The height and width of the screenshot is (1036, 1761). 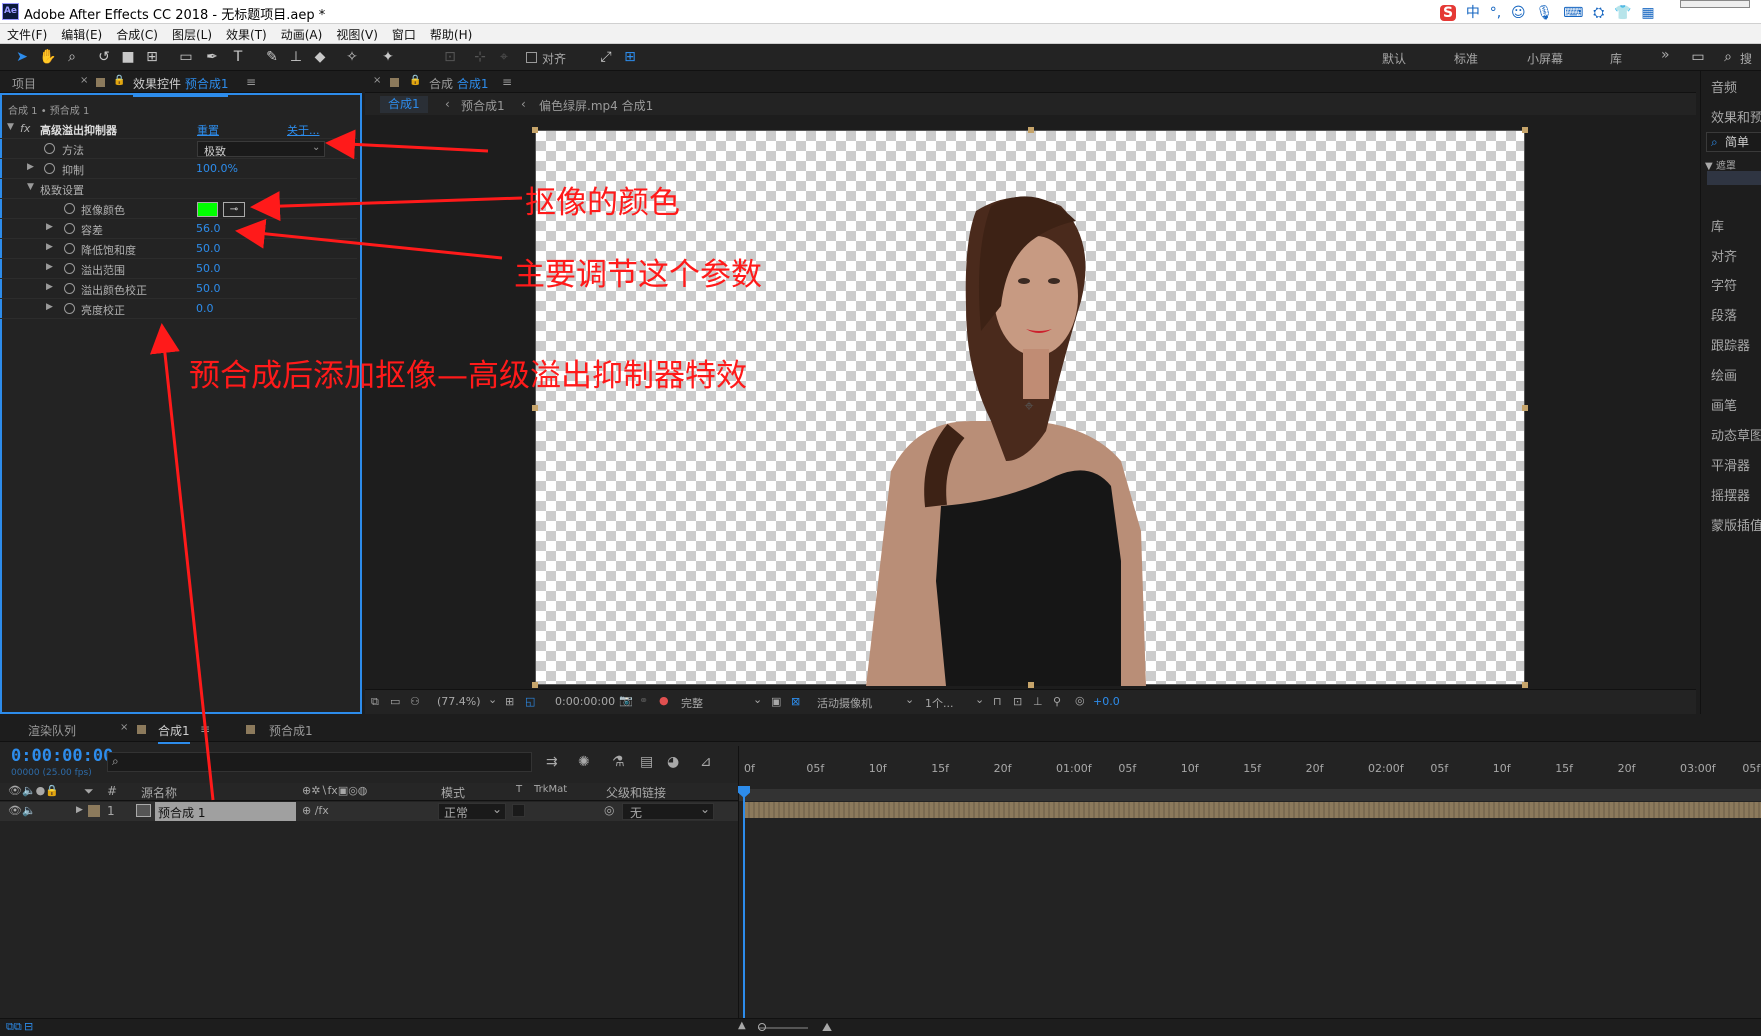 I want to click on annotation-key-color: 抠像的颜色, so click(x=602, y=203).